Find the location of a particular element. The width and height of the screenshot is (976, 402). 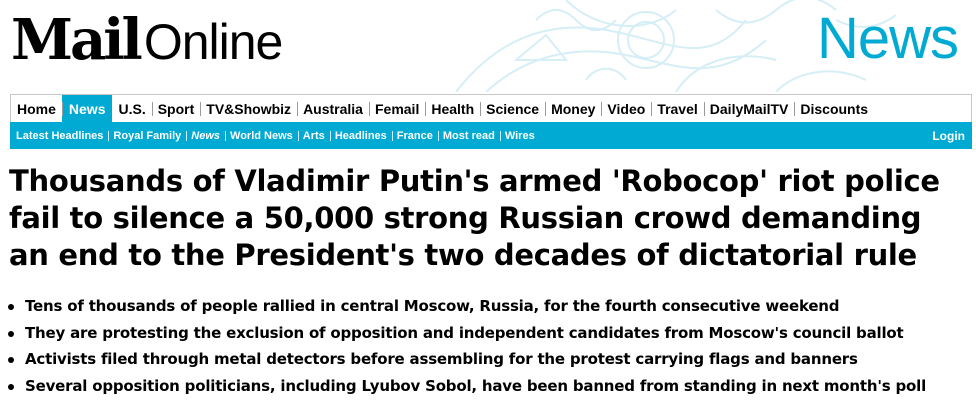

logo-online-wordmark: Online is located at coordinates (213, 42).